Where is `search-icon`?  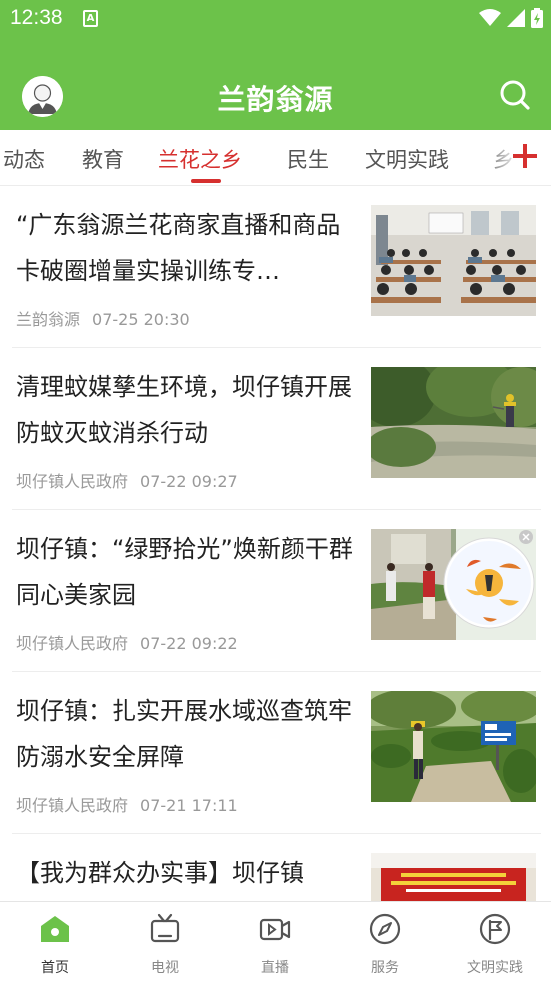 search-icon is located at coordinates (515, 95).